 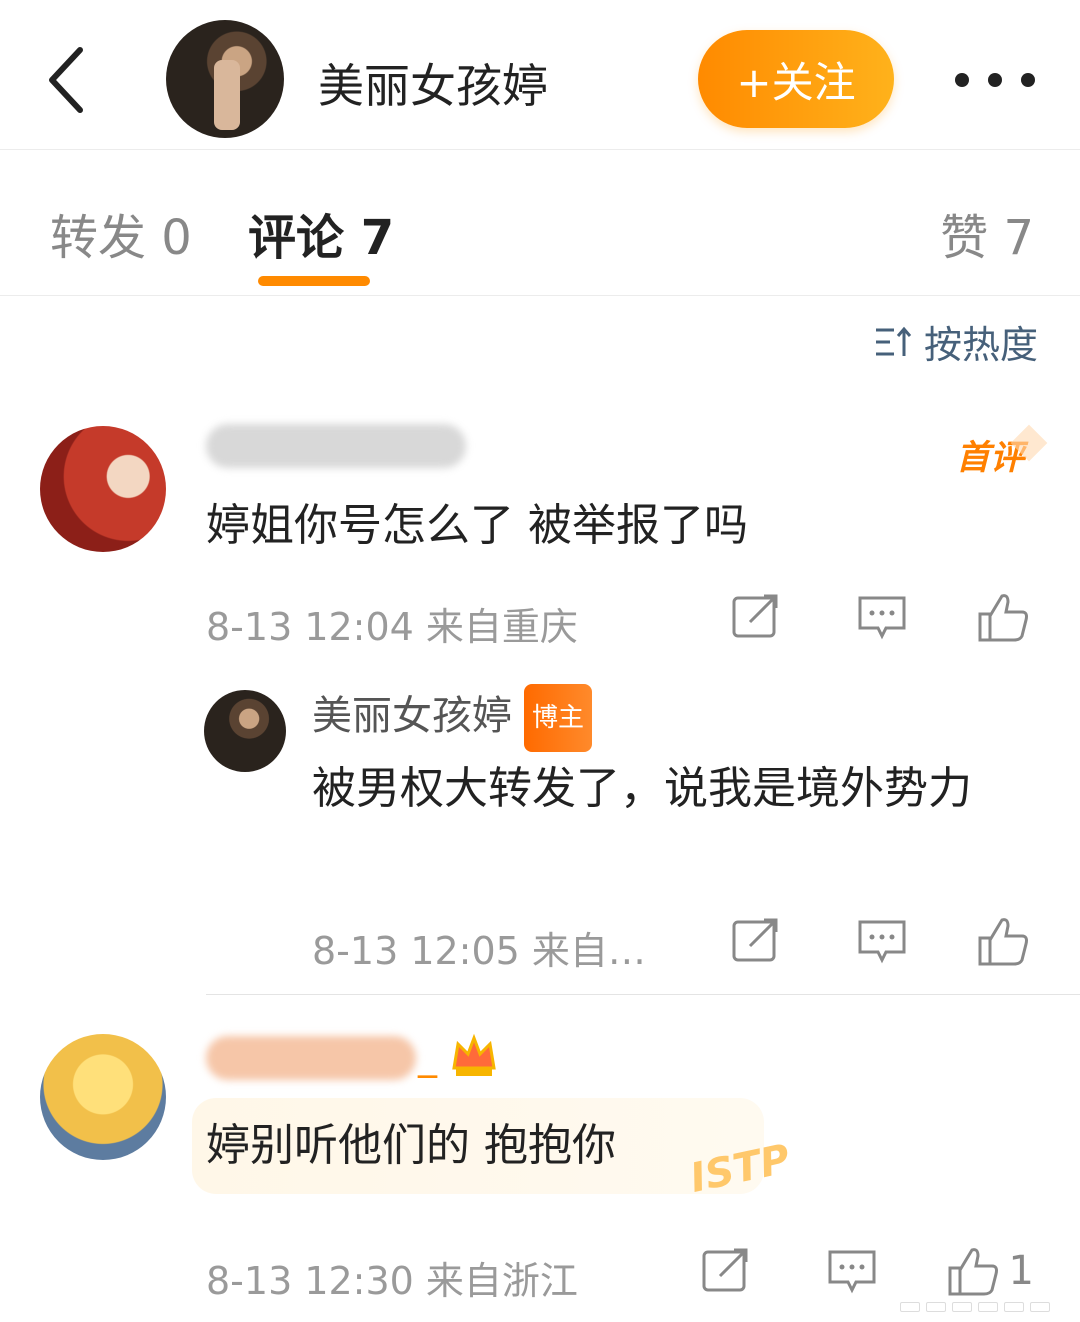 What do you see at coordinates (477, 525) in the screenshot?
I see `comment-text: 婷姐你号怎么了 被举报了吗` at bounding box center [477, 525].